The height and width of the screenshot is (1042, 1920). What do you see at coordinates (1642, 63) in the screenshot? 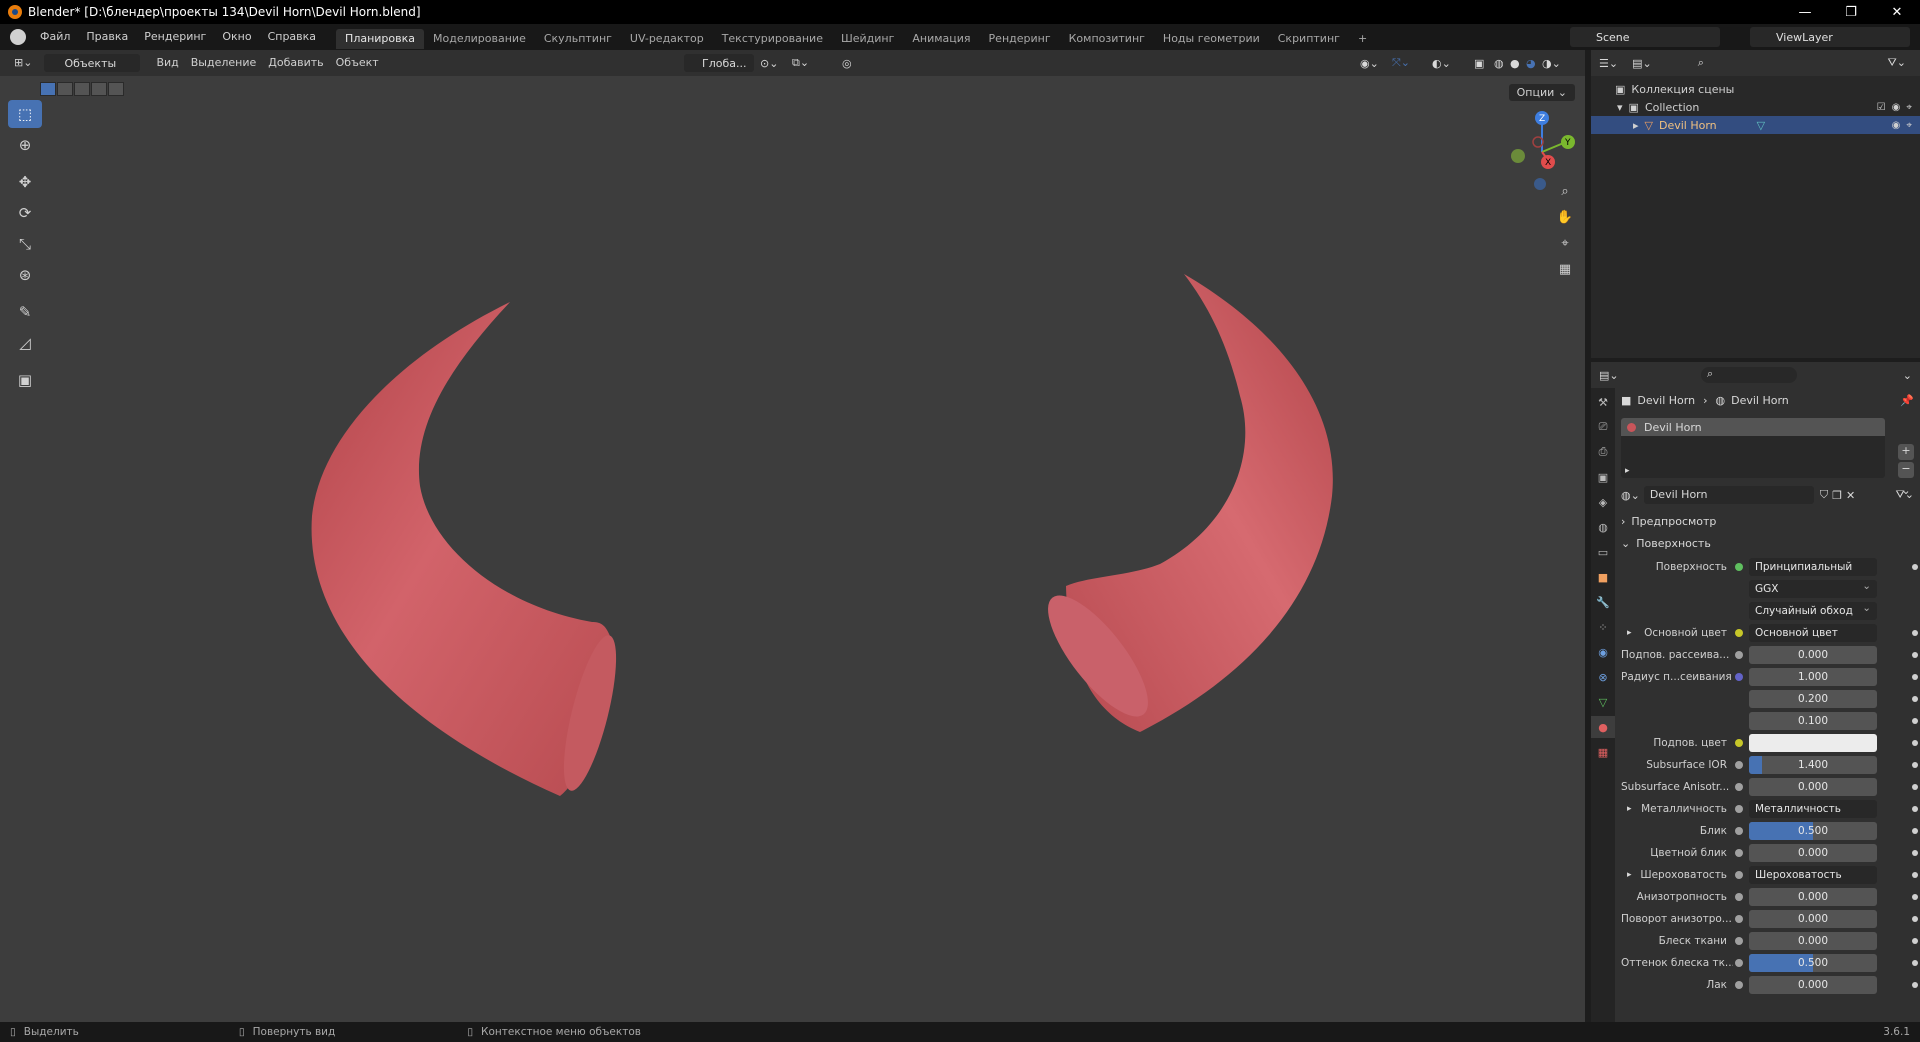
I see `outliner-display-mode-icon: ▤⌄` at bounding box center [1642, 63].